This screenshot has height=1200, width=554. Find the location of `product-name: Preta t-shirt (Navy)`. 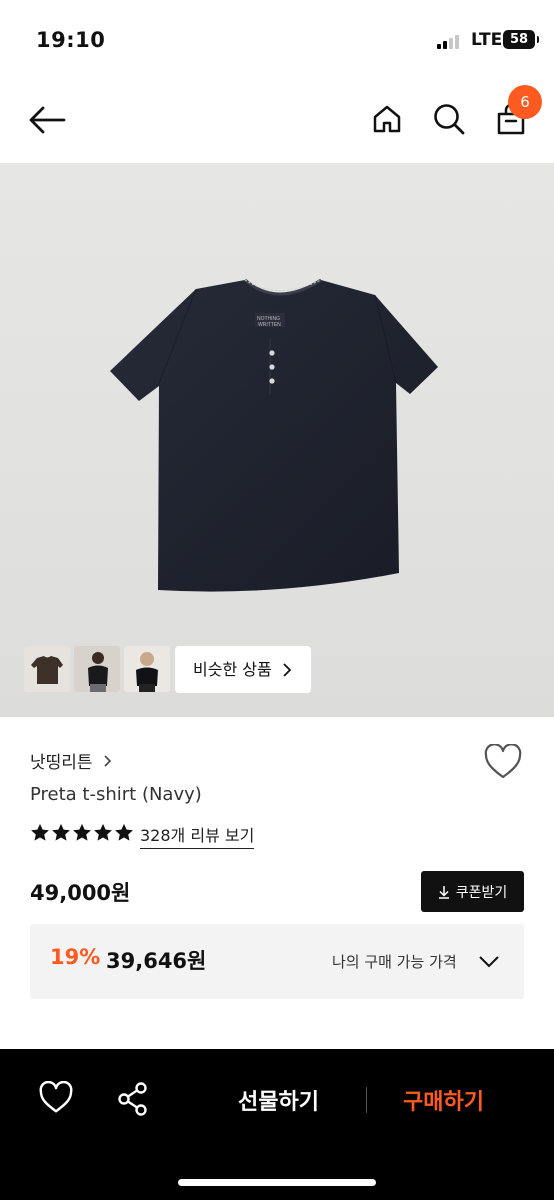

product-name: Preta t-shirt (Navy) is located at coordinates (116, 794).